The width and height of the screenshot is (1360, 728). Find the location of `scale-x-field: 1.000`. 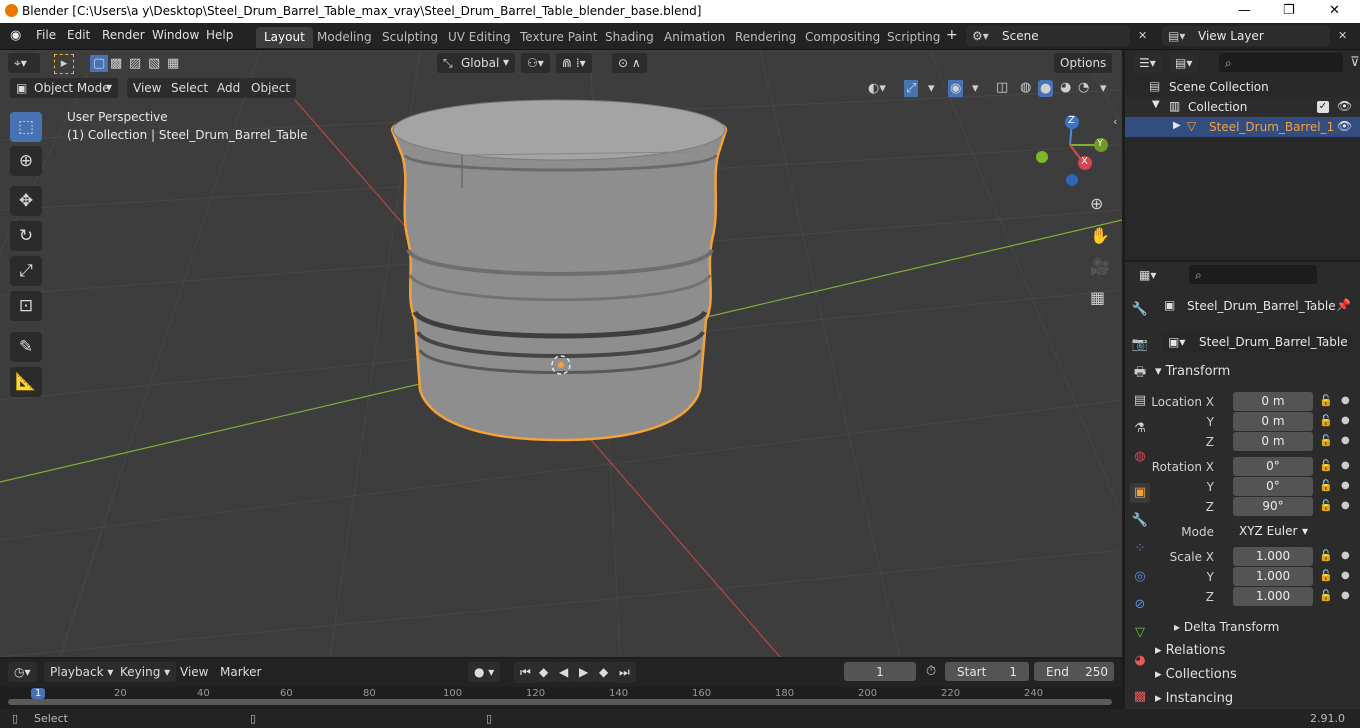

scale-x-field: 1.000 is located at coordinates (1273, 556).